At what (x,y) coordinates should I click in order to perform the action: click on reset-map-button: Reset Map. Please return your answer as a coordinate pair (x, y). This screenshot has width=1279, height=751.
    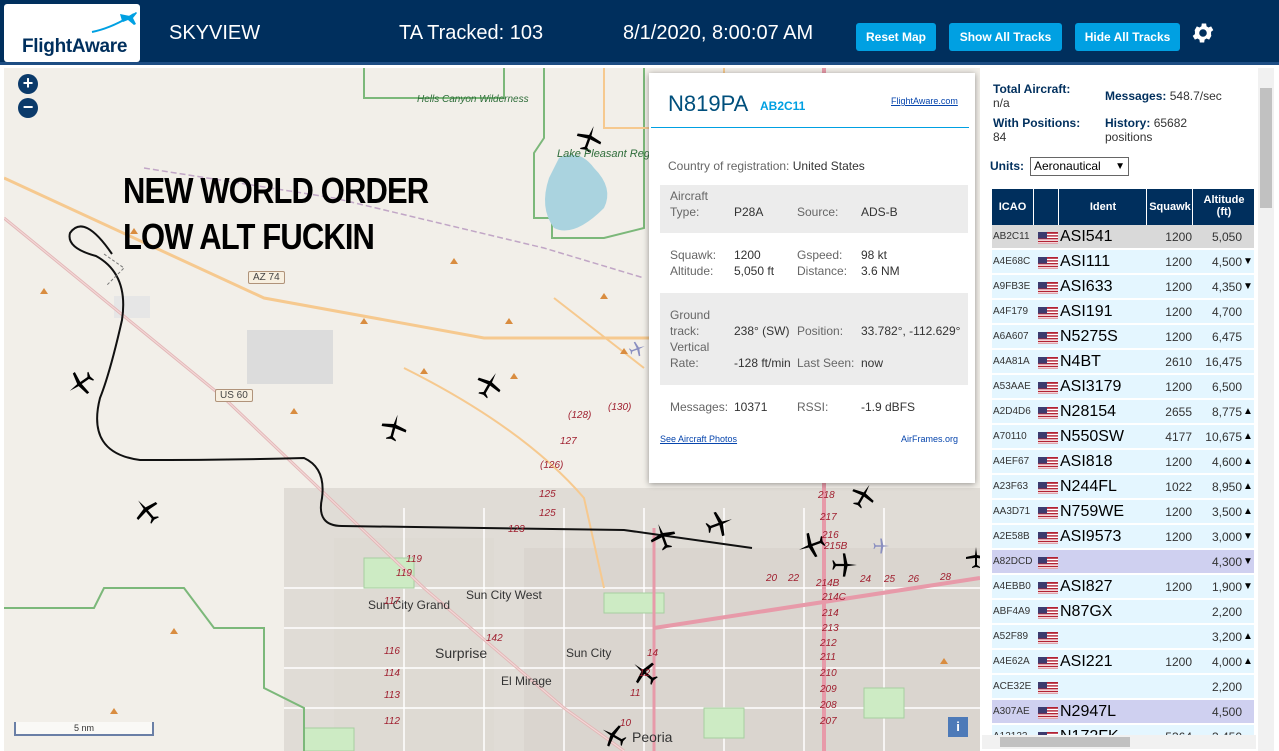
    Looking at the image, I should click on (896, 37).